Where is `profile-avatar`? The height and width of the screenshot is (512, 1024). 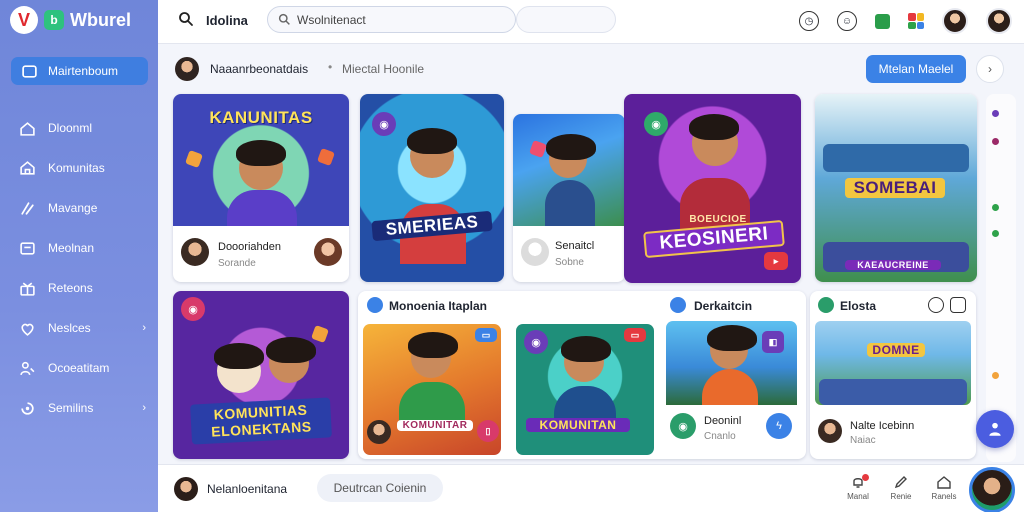 profile-avatar is located at coordinates (992, 489).